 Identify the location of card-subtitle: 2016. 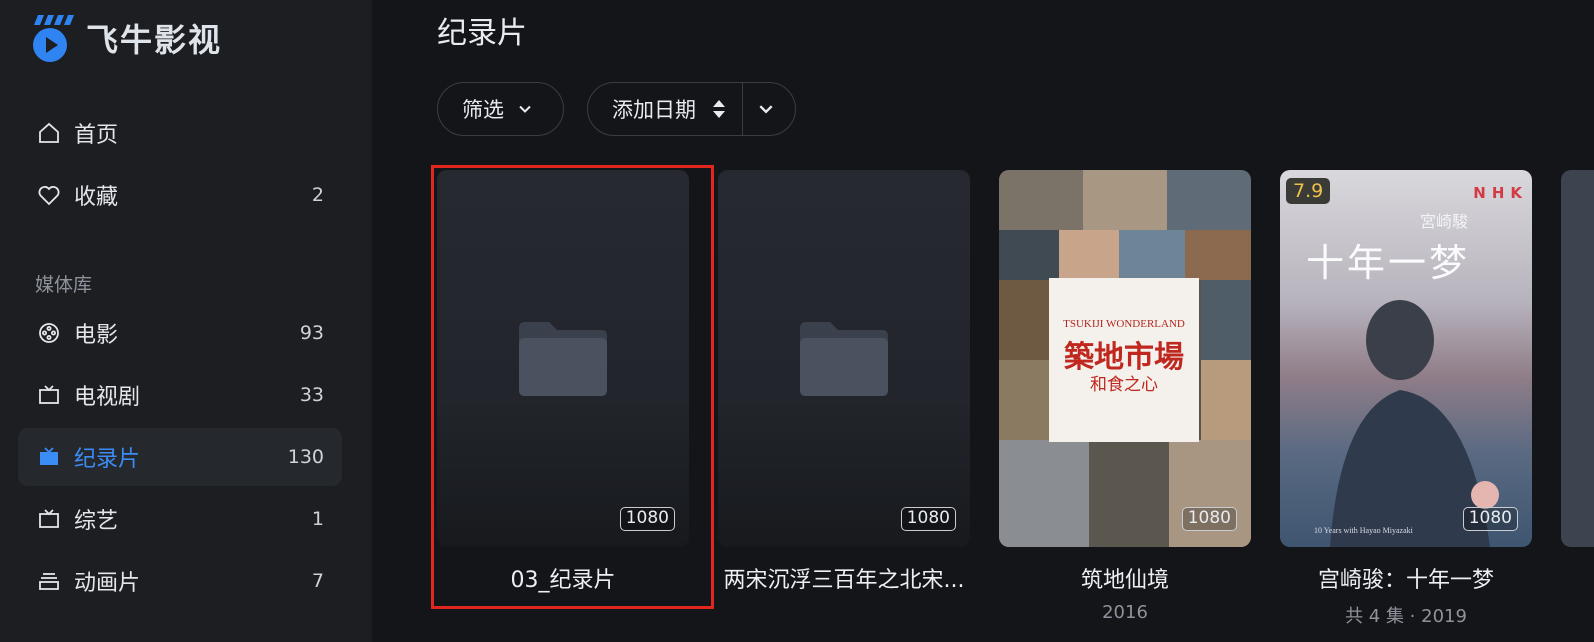
(1125, 612).